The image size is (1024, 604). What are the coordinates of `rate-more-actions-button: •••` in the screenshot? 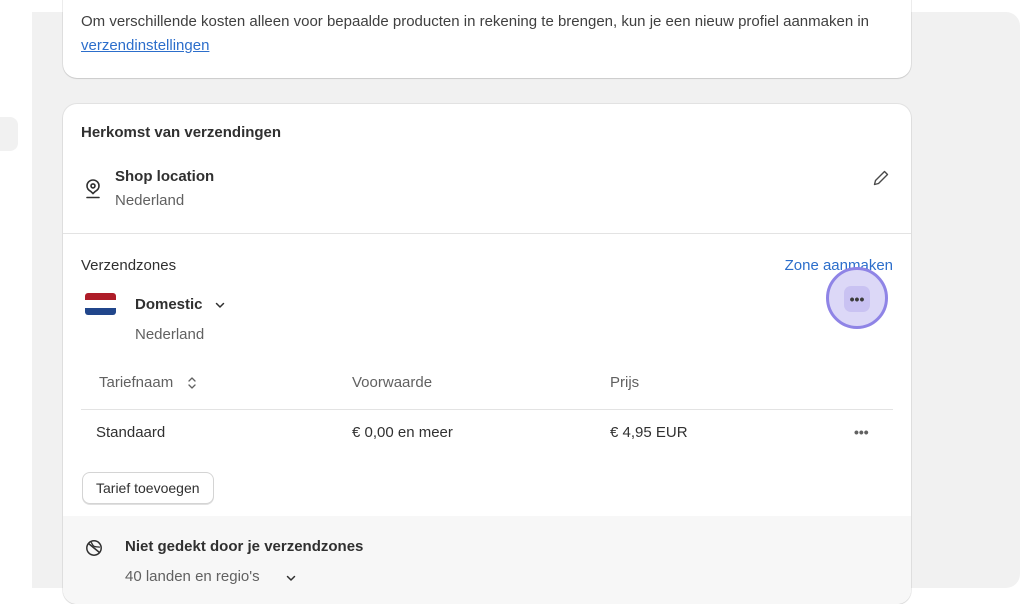 It's located at (861, 432).